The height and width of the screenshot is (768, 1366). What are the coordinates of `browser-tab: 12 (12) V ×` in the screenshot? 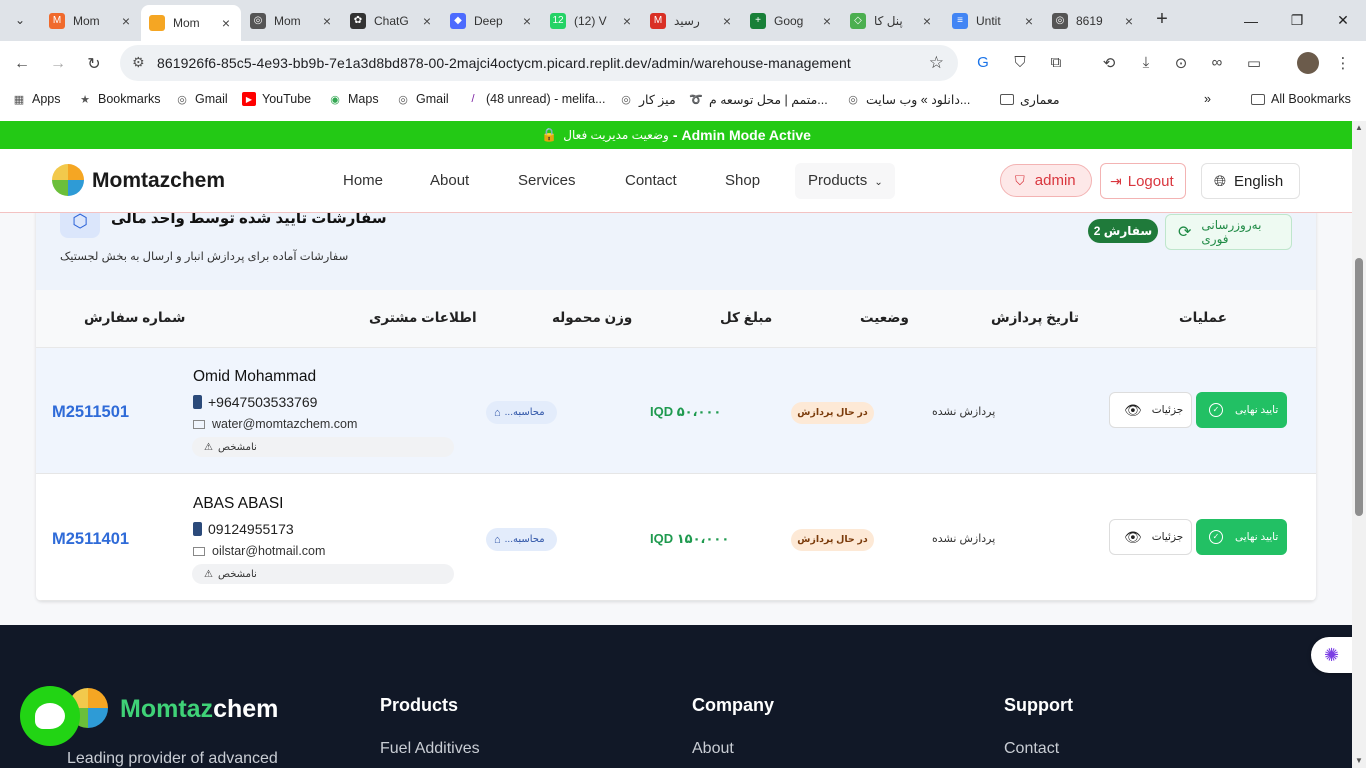 It's located at (592, 20).